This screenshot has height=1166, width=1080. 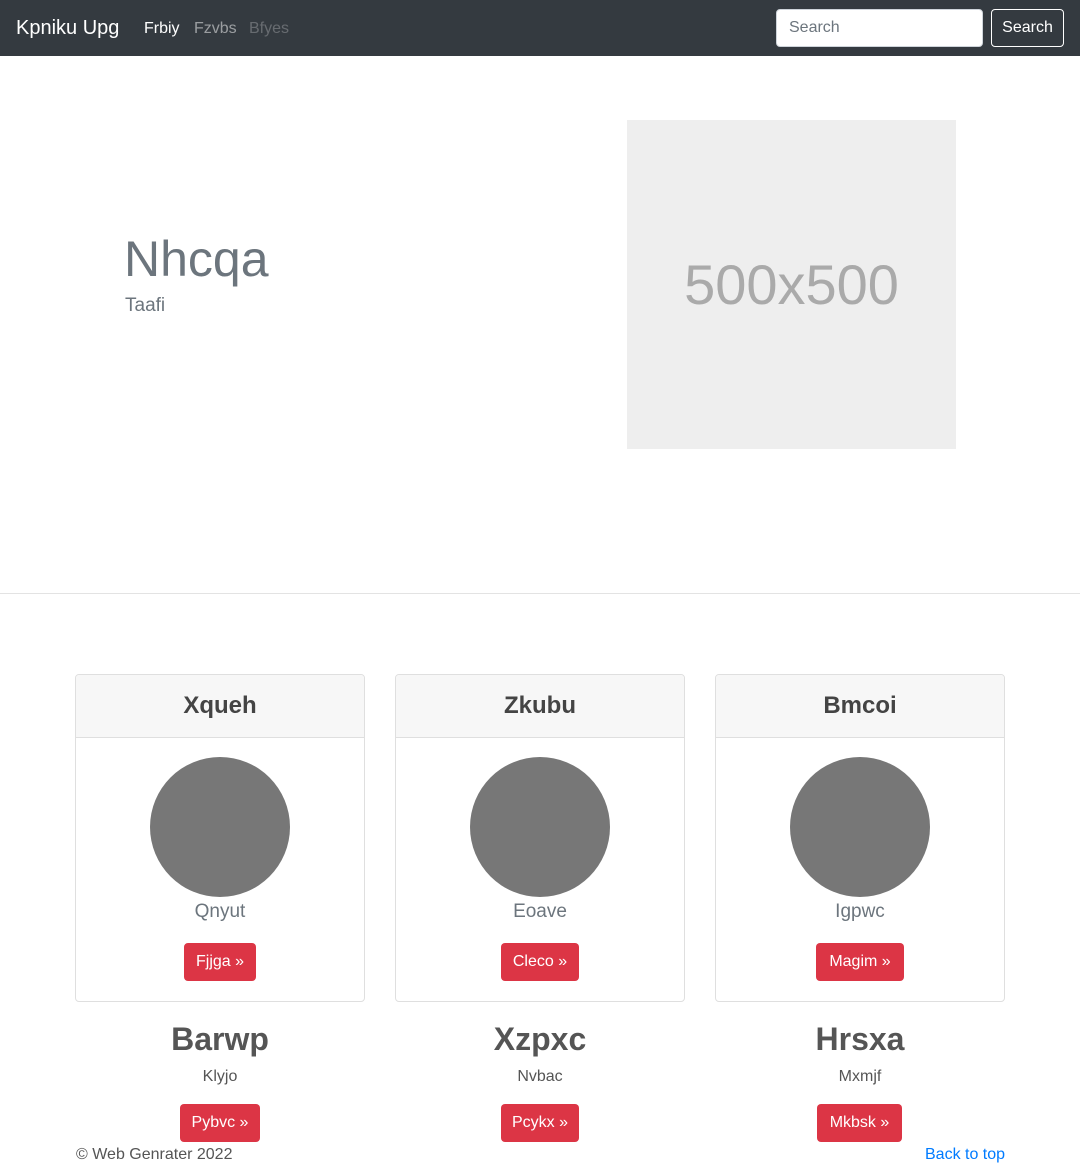 I want to click on card-name: Qnyut, so click(x=220, y=911).